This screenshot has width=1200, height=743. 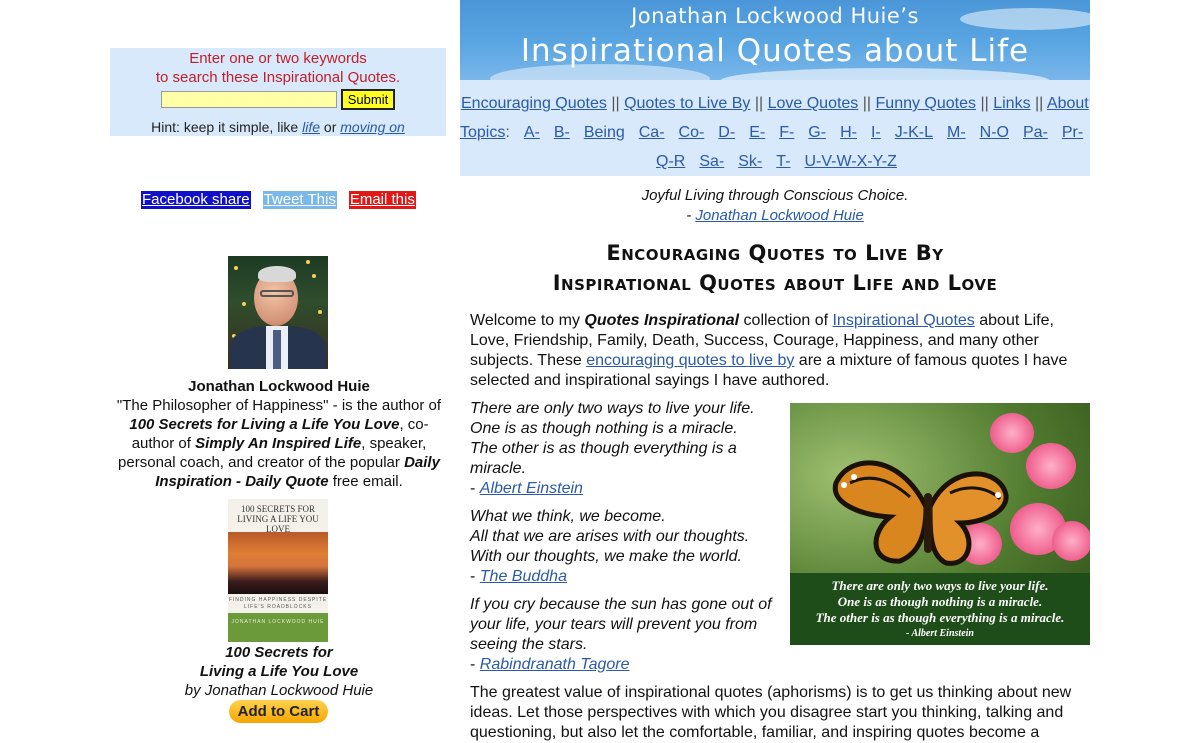 What do you see at coordinates (311, 127) in the screenshot?
I see `hint-link-life: life` at bounding box center [311, 127].